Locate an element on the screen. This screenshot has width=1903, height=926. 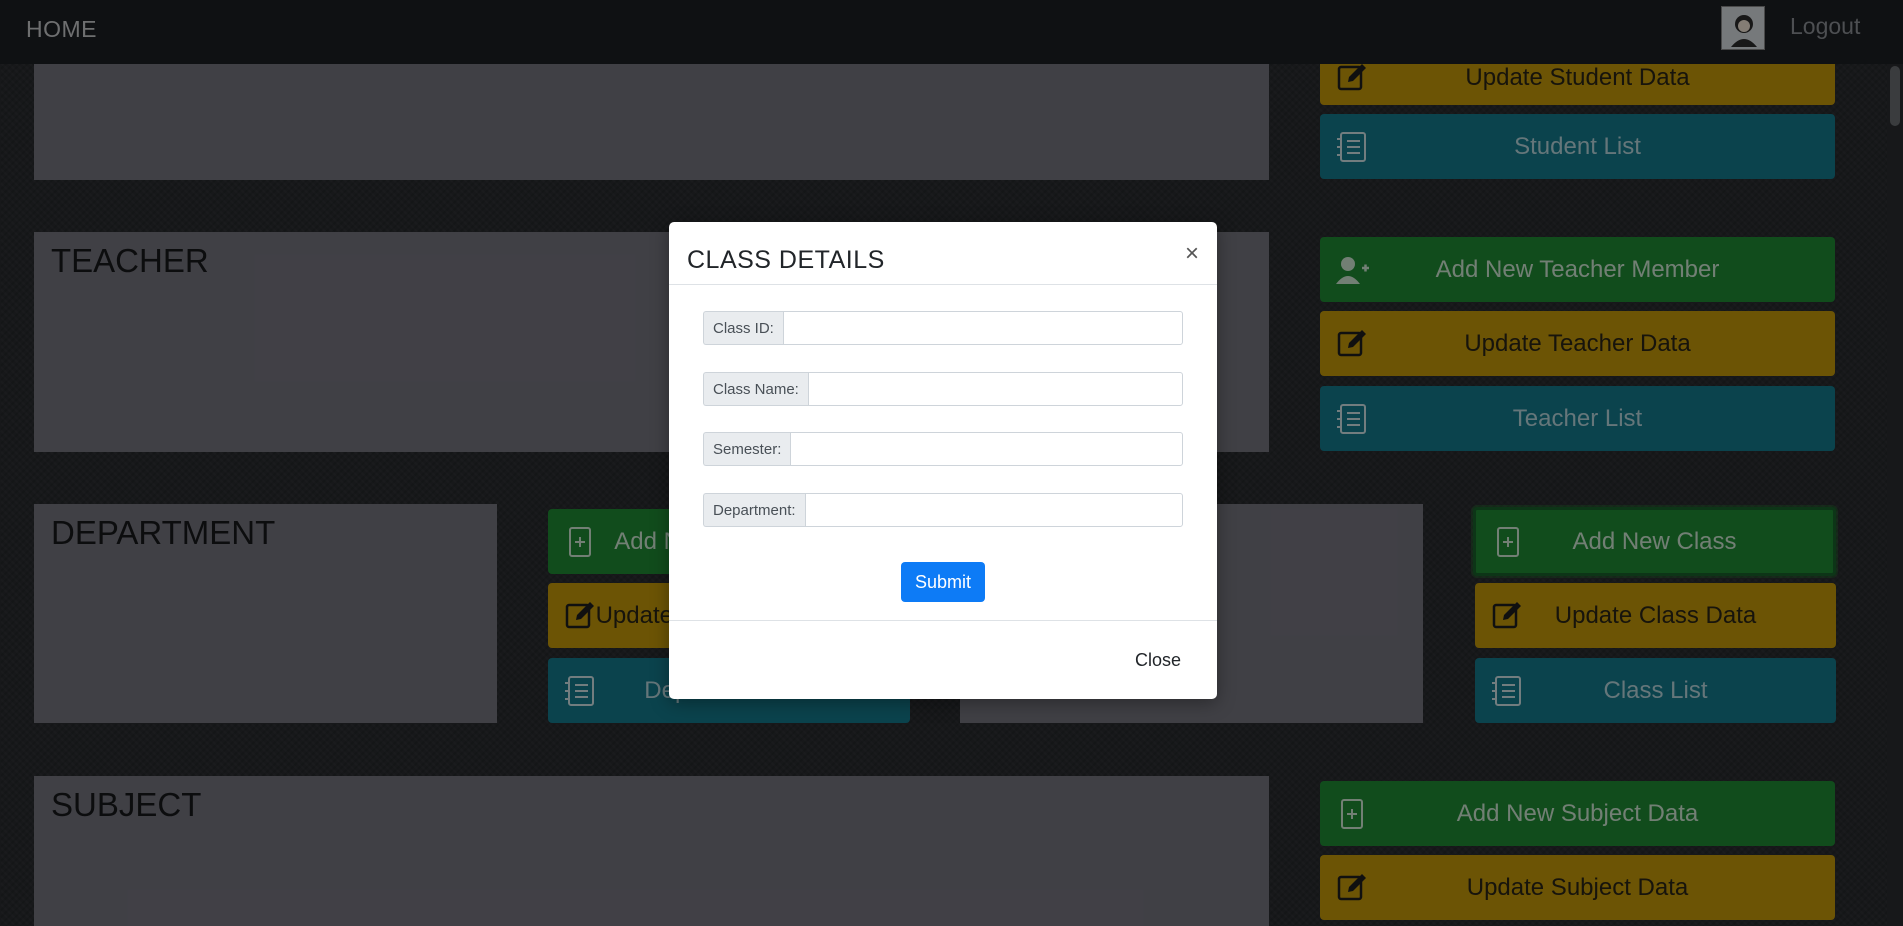
department-field: Department: is located at coordinates (943, 510).